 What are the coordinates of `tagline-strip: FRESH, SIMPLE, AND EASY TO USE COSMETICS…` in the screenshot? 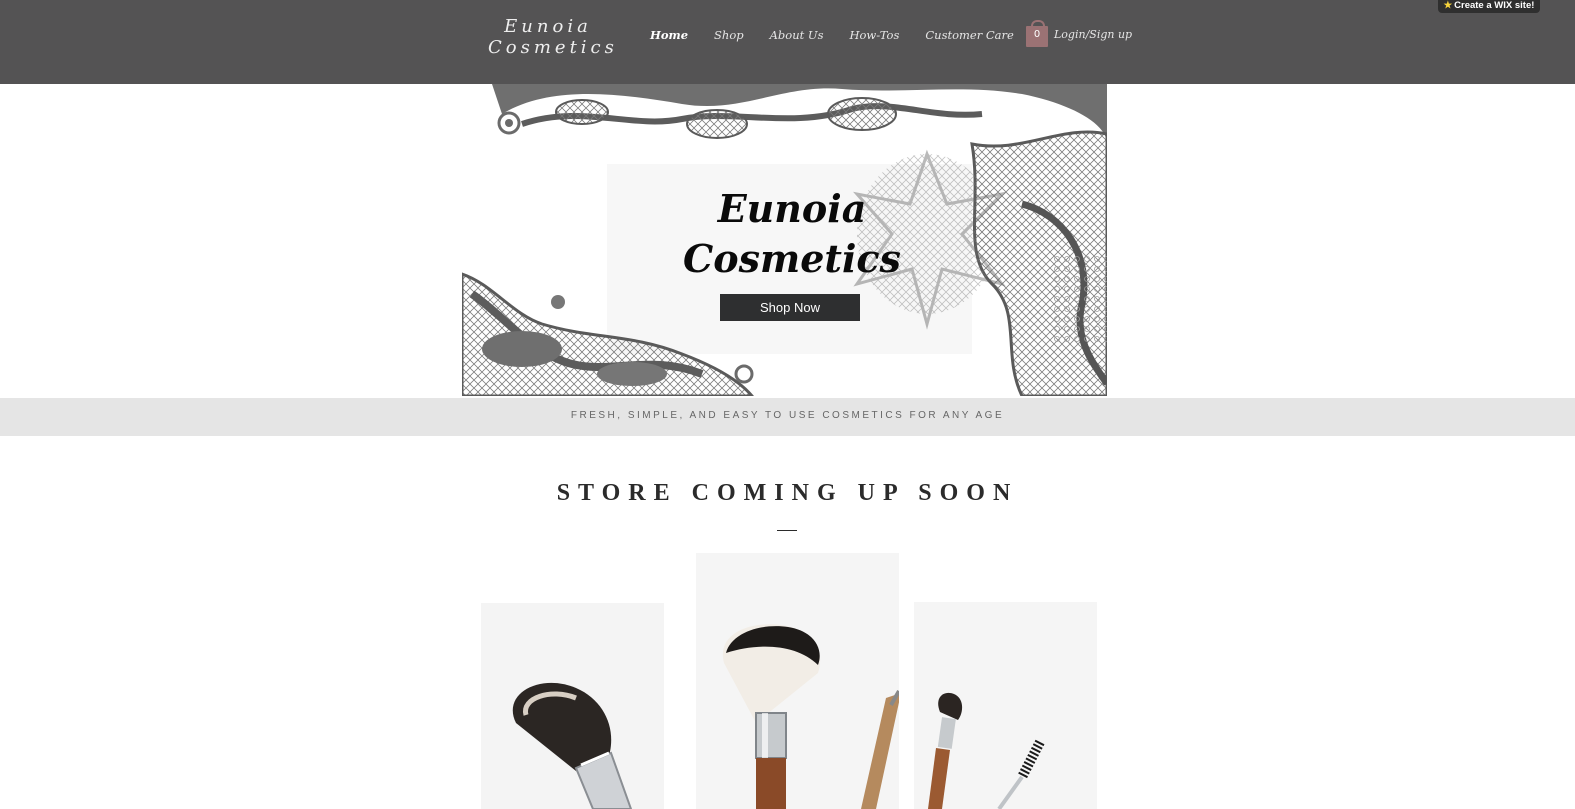 It's located at (787, 417).